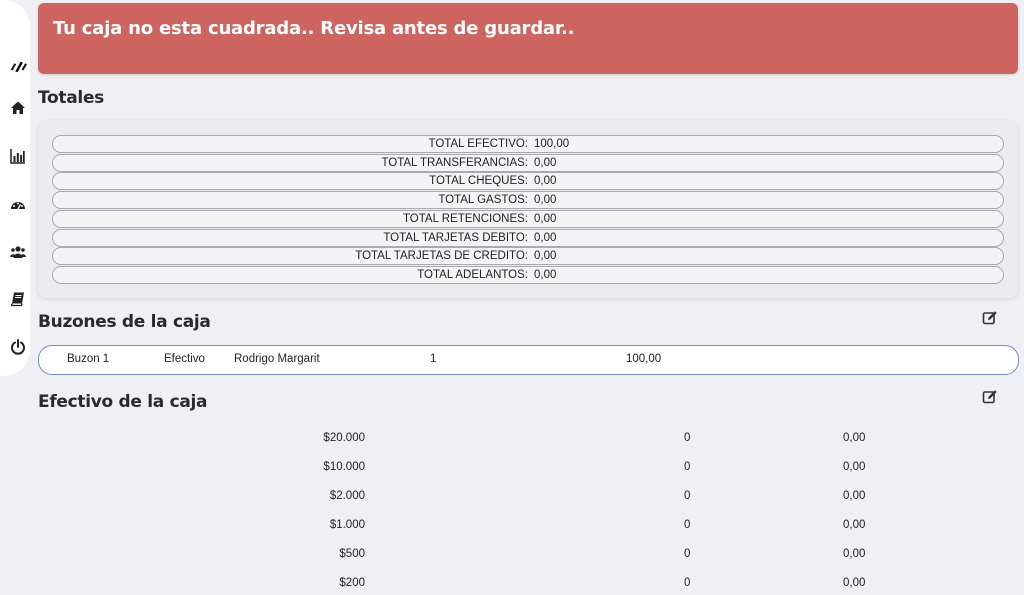 The width and height of the screenshot is (1024, 595). Describe the element at coordinates (344, 438) in the screenshot. I see `denomination: $20.000` at that location.